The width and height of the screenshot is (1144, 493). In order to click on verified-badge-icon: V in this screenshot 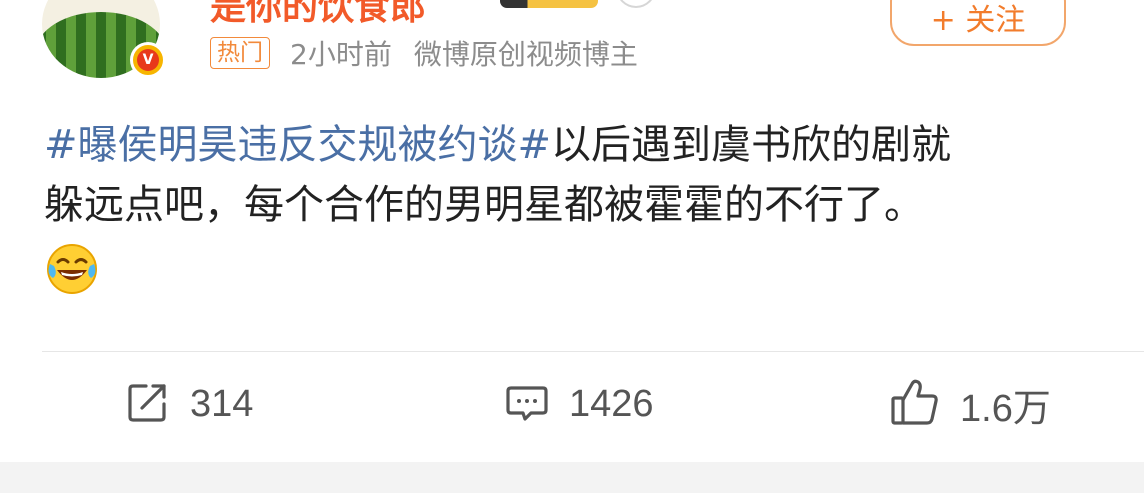, I will do `click(148, 60)`.